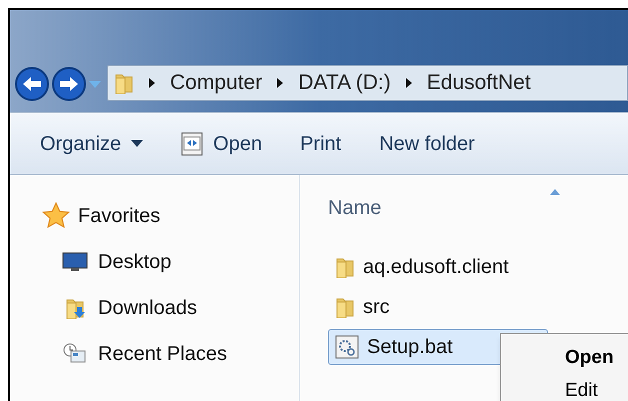 The width and height of the screenshot is (628, 401). Describe the element at coordinates (75, 308) in the screenshot. I see `download-folder-icon` at that location.